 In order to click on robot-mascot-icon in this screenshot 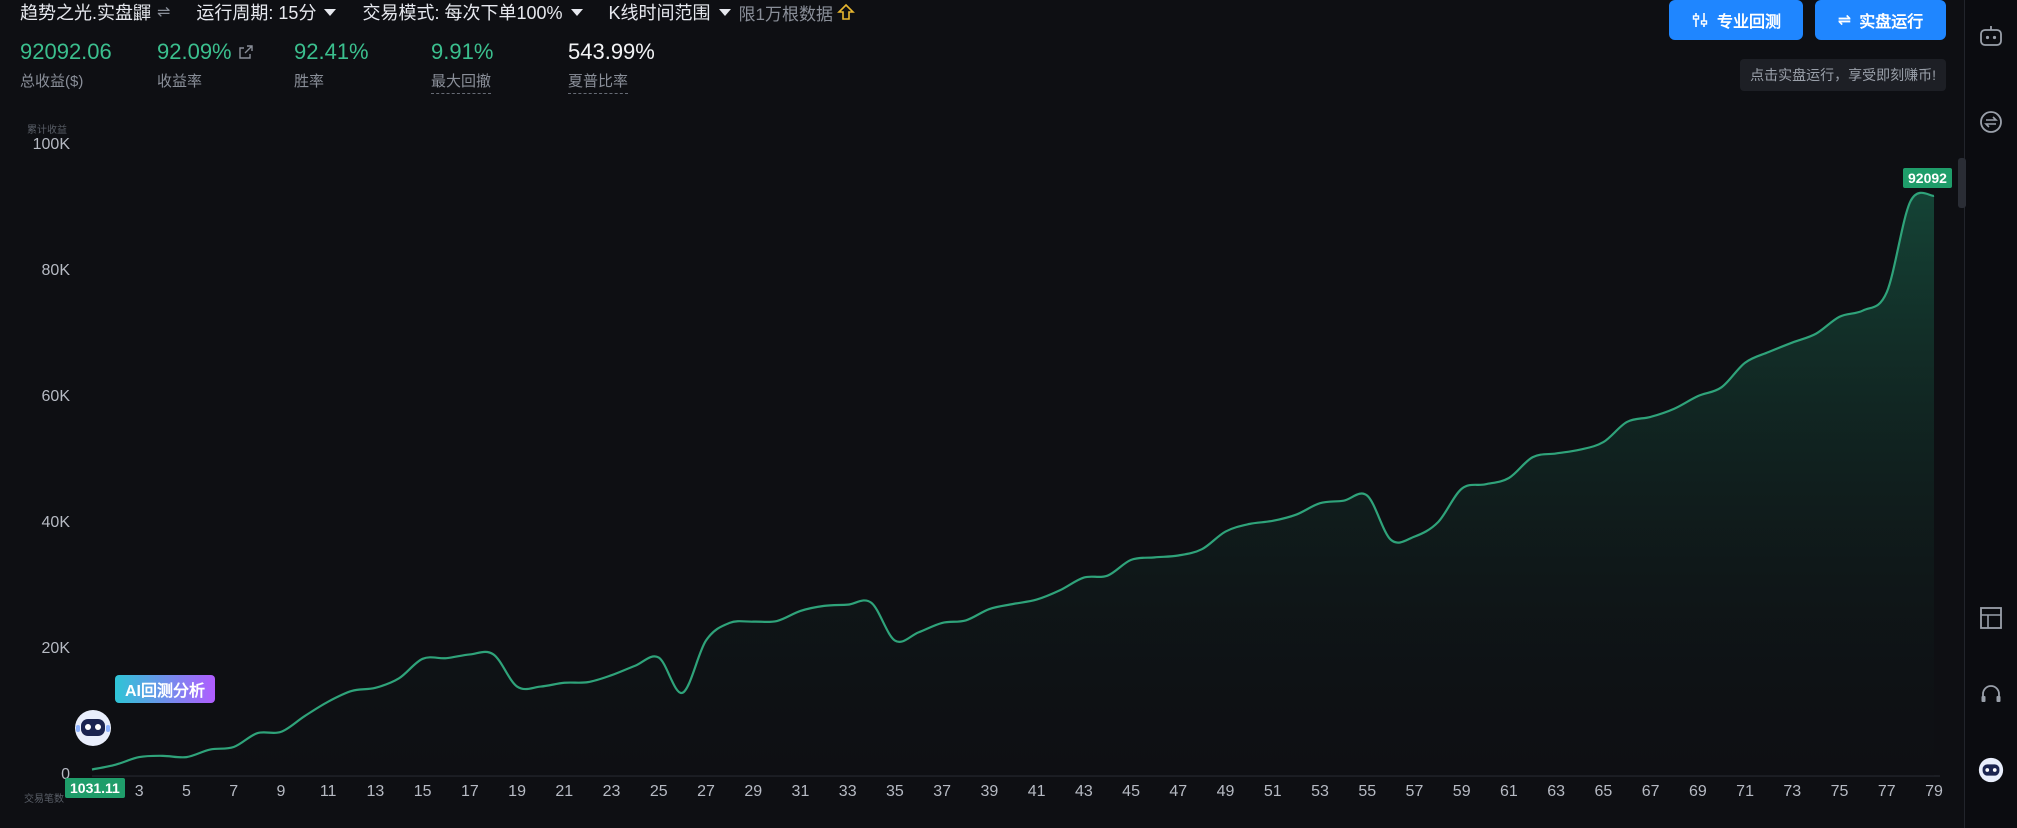, I will do `click(93, 727)`.